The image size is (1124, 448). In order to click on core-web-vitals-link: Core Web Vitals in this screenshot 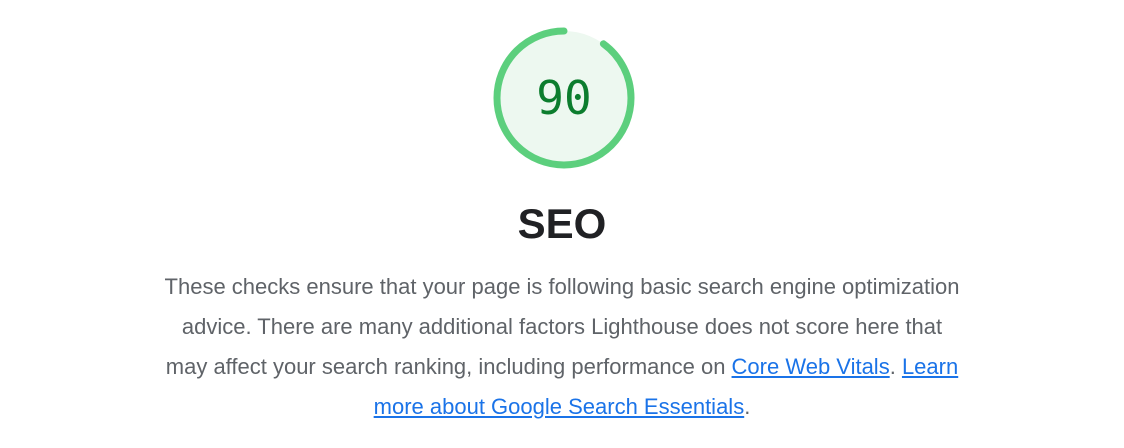, I will do `click(811, 366)`.